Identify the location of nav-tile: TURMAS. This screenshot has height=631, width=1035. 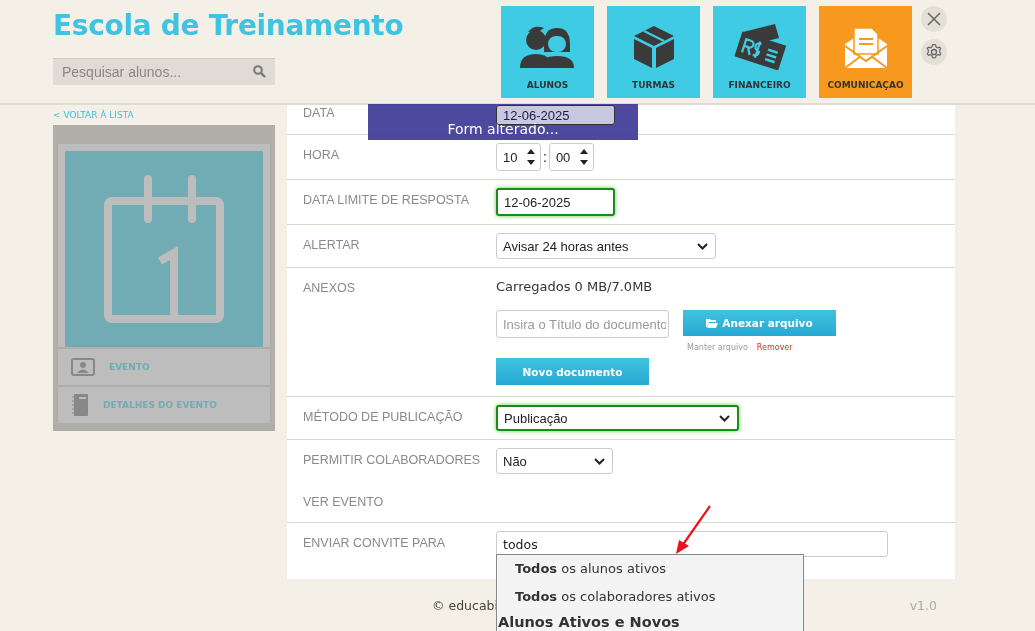
(653, 52).